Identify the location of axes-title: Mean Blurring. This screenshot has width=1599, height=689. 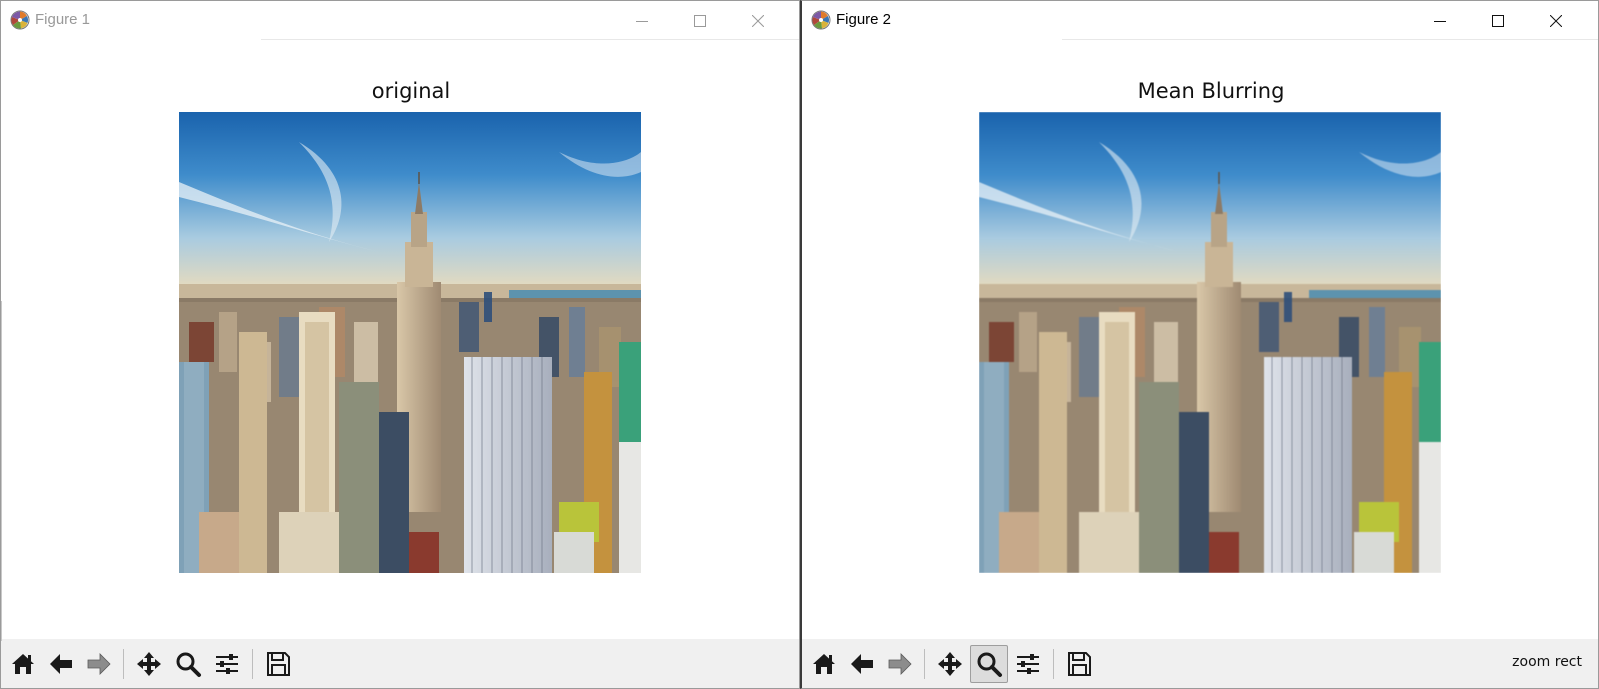
(1211, 91).